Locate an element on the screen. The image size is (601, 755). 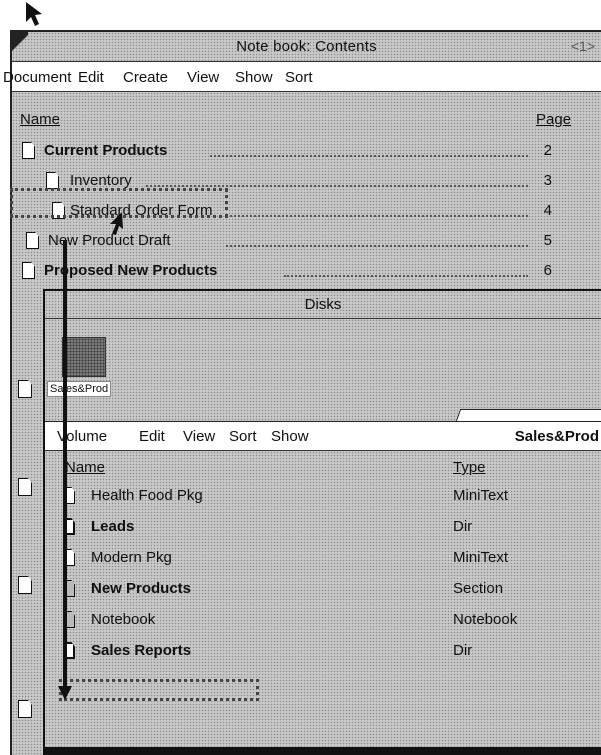
file-type: Notebook is located at coordinates (485, 619).